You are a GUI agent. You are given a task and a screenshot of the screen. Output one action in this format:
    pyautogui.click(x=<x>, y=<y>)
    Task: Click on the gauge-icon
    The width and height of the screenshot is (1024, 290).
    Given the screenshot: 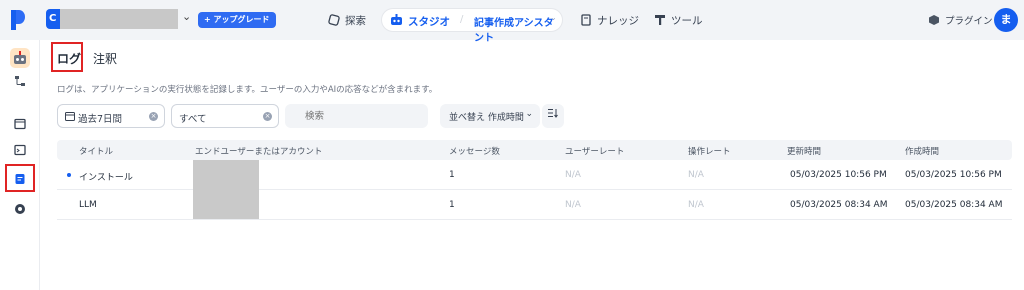 What is the action you would take?
    pyautogui.click(x=20, y=209)
    